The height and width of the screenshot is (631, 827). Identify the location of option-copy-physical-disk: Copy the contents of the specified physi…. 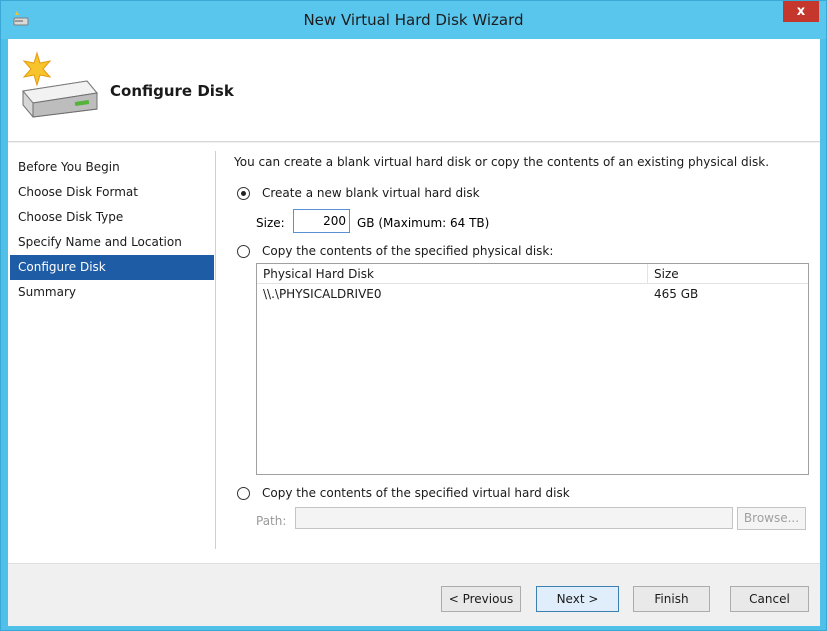
(395, 251).